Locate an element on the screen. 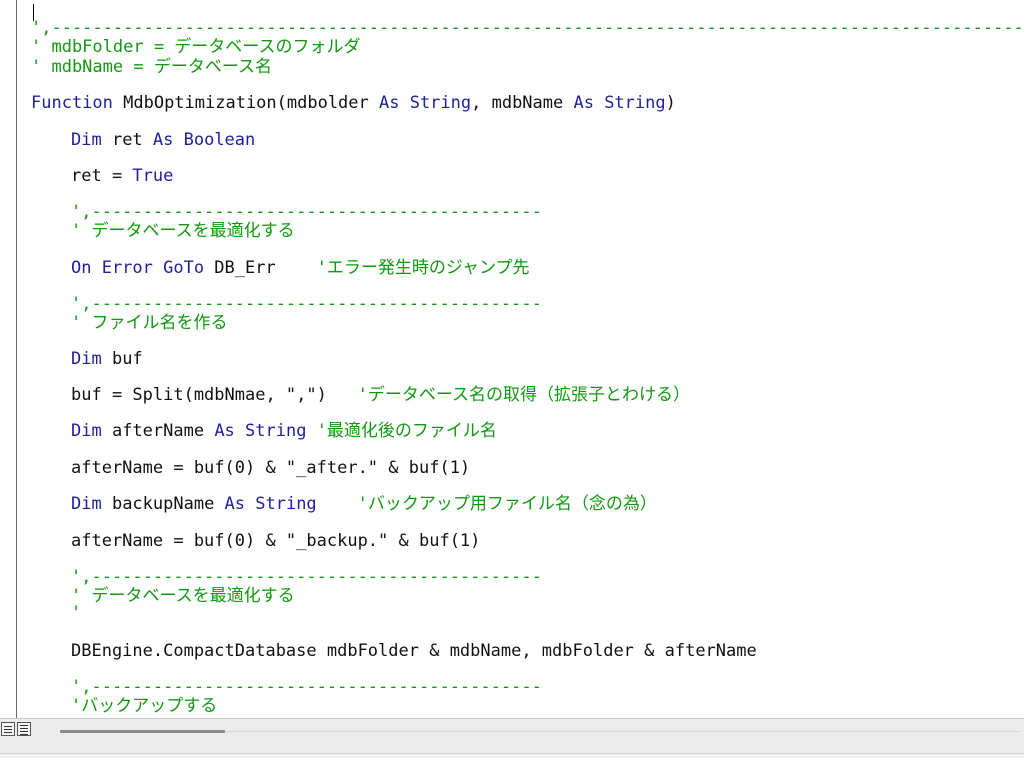 Image resolution: width=1024 pixels, height=758 pixels. code-line: afterName = buf(0) & "_after." & buf(1) is located at coordinates (270, 468).